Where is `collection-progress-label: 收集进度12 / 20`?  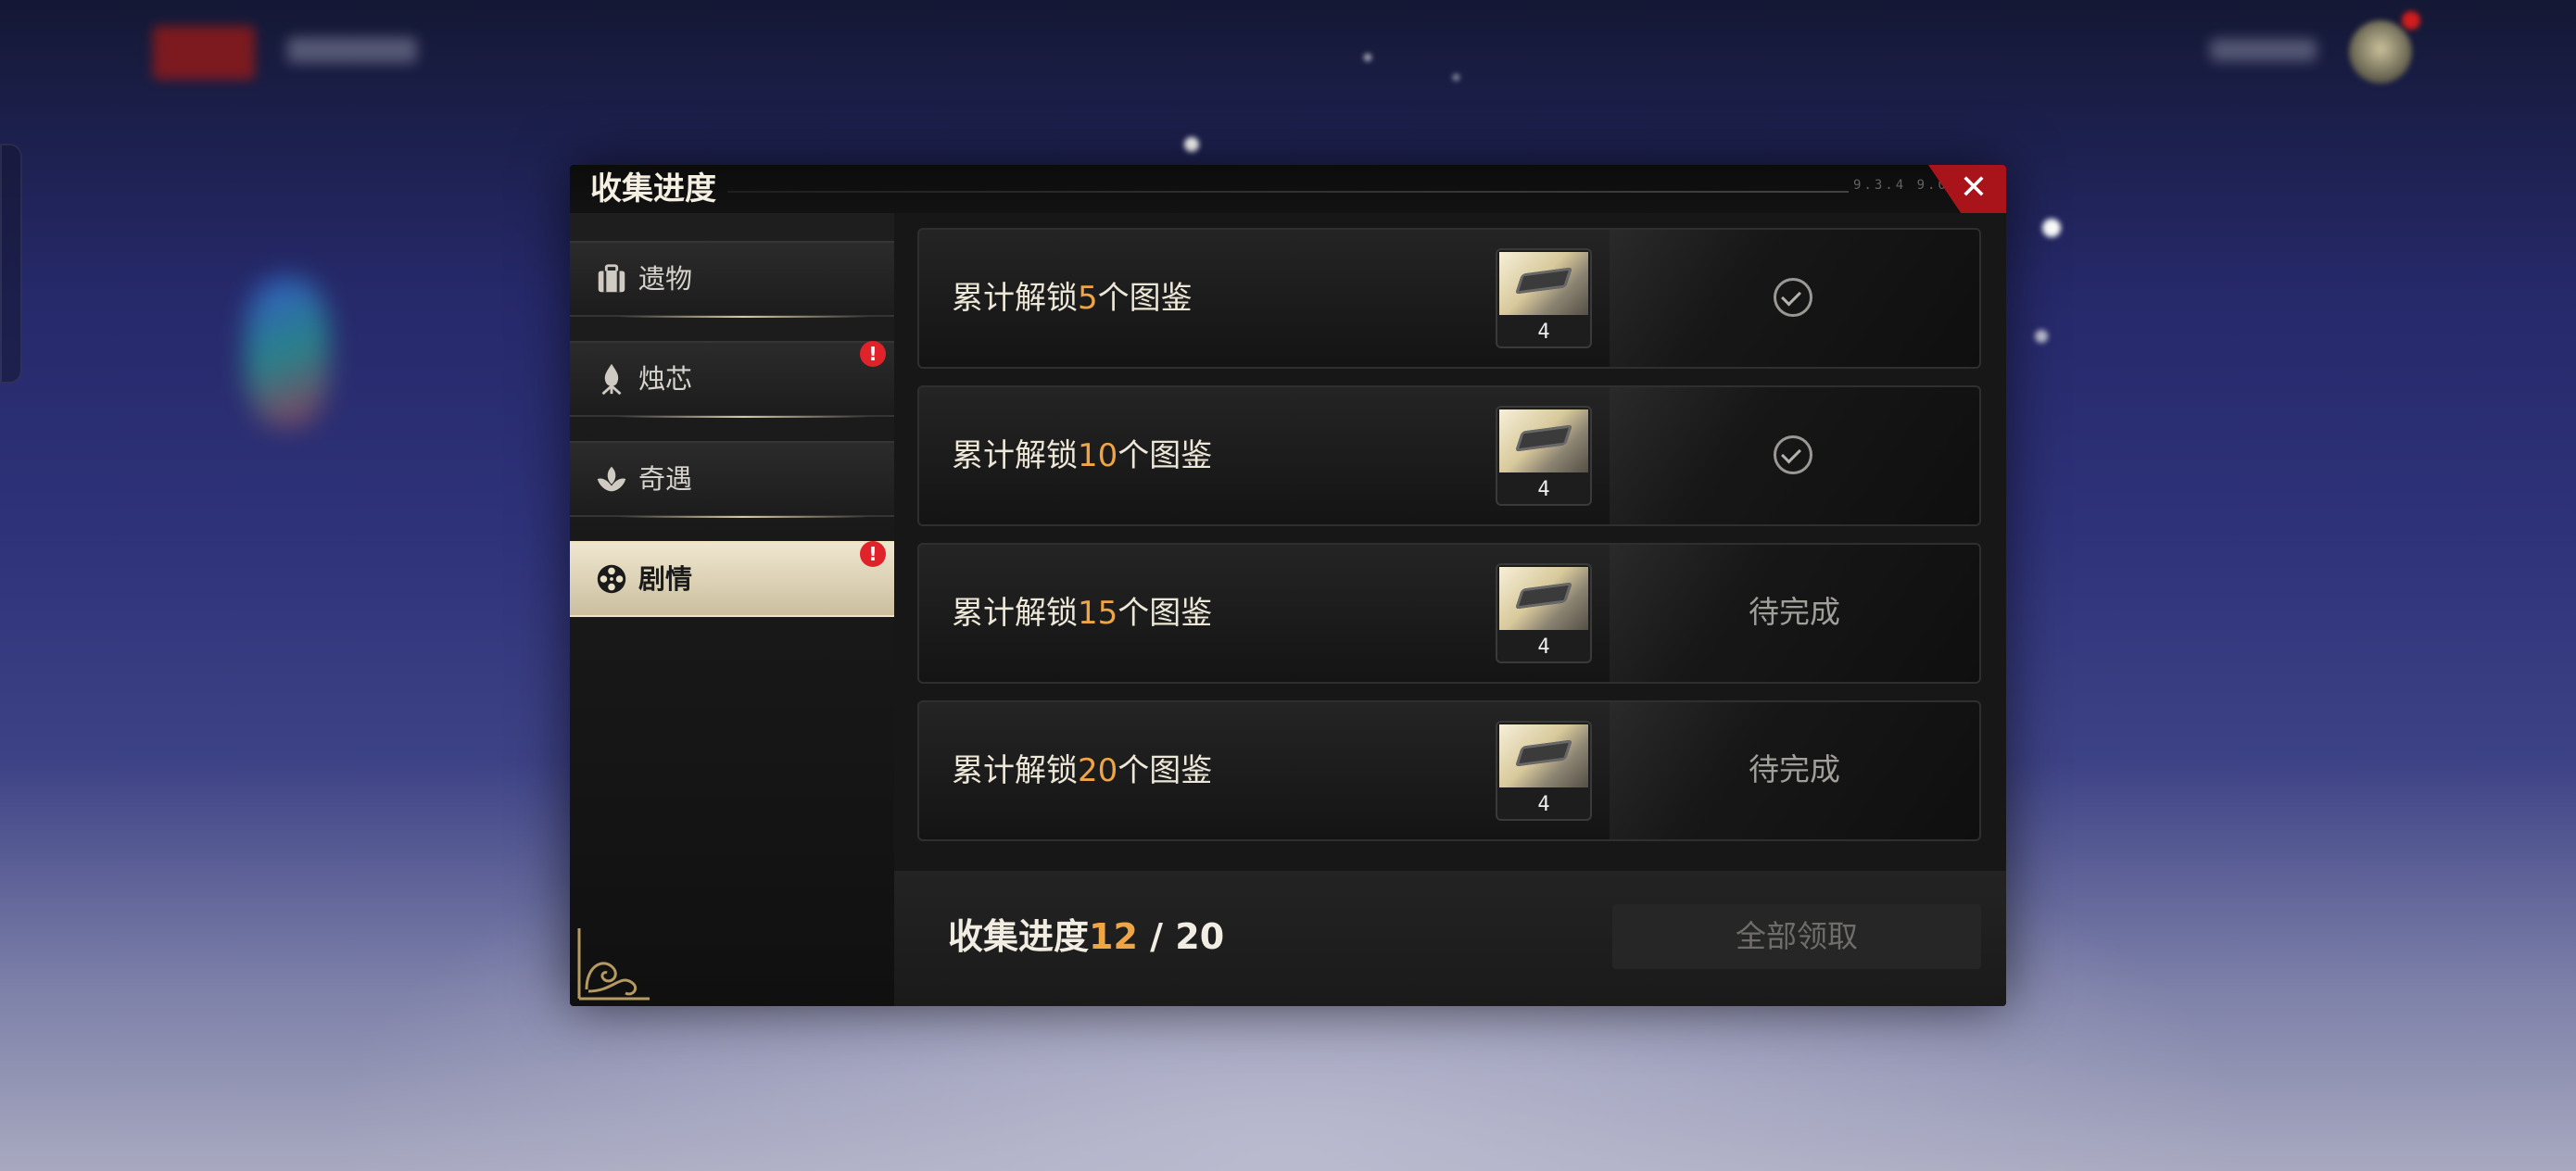
collection-progress-label: 收集进度12 / 20 is located at coordinates (1086, 937).